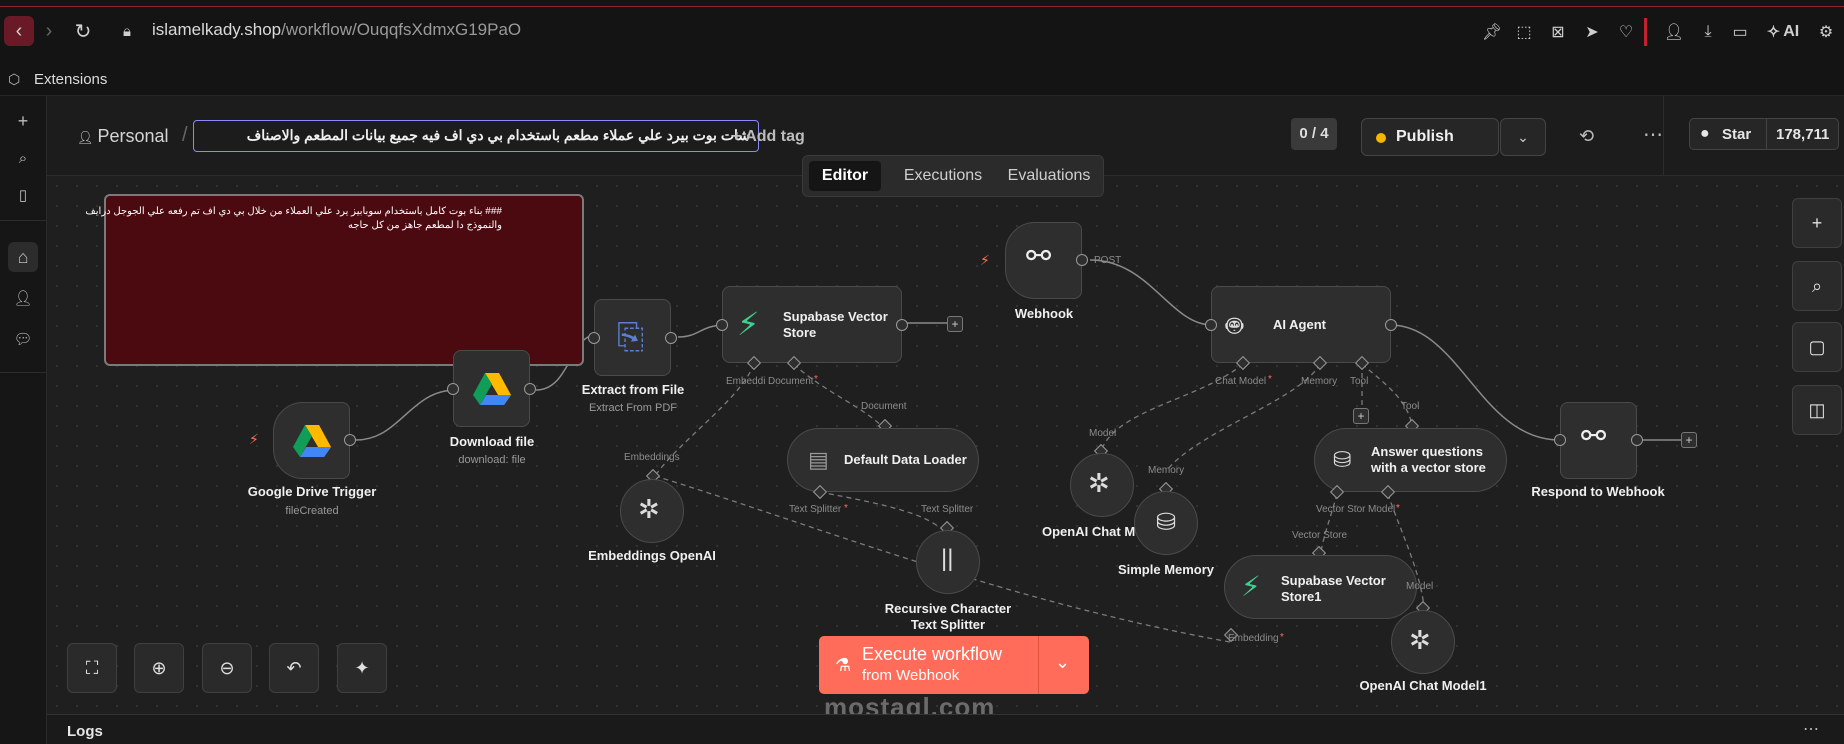 Image resolution: width=1844 pixels, height=744 pixels. Describe the element at coordinates (492, 441) in the screenshot. I see `node-label: Download file` at that location.